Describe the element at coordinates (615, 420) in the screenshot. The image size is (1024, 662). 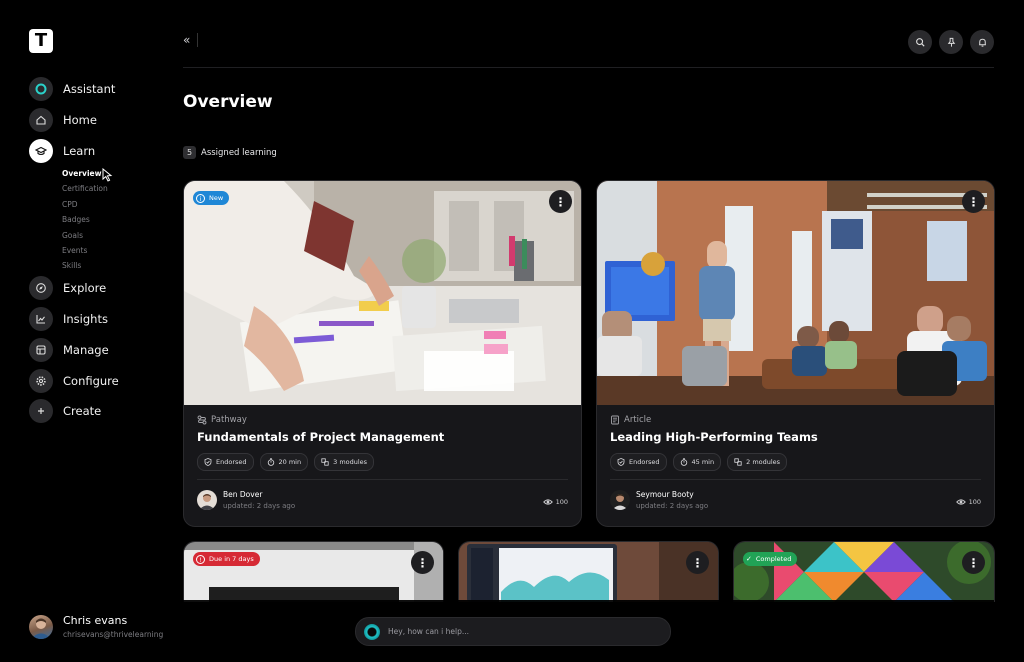
I see `article-icon` at that location.